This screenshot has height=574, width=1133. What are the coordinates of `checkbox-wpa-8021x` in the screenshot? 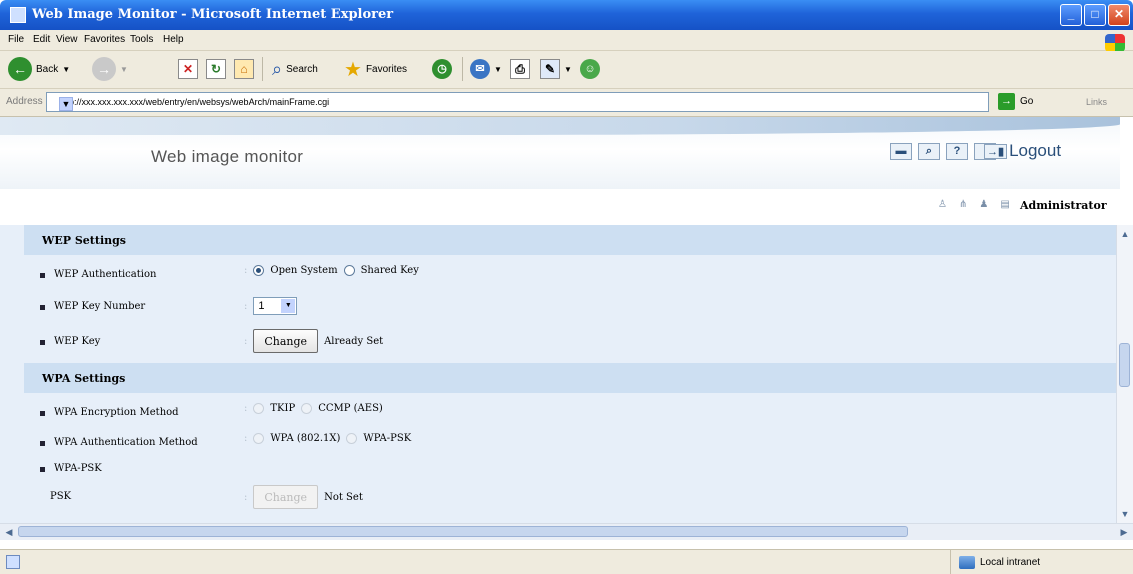 It's located at (259, 438).